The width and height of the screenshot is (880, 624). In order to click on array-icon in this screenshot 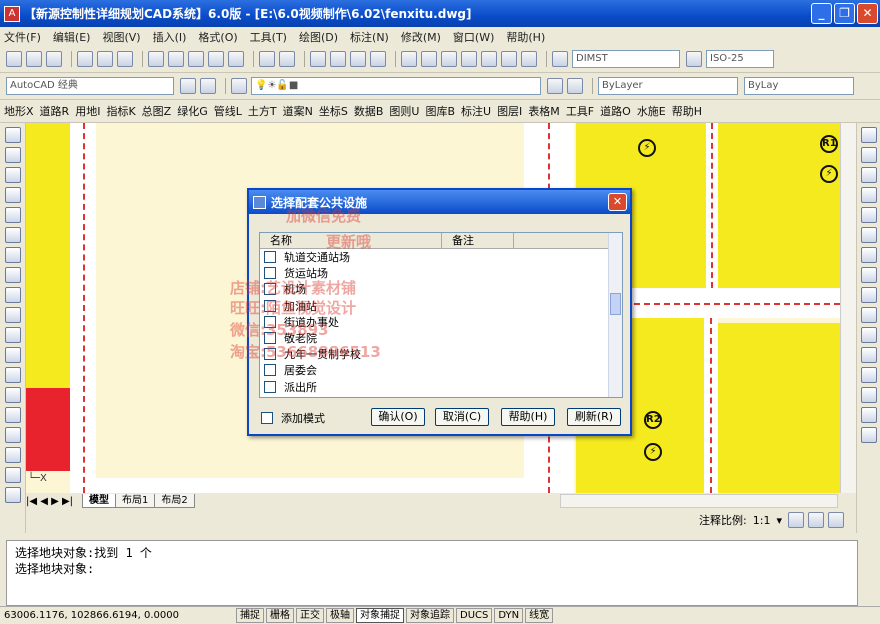, I will do `click(868, 215)`.